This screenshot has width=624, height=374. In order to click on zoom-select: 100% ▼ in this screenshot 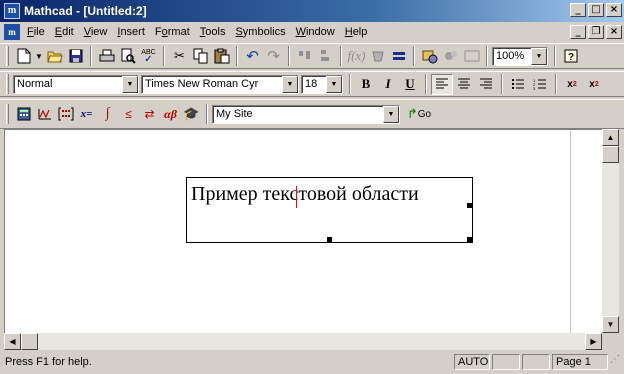, I will do `click(520, 56)`.